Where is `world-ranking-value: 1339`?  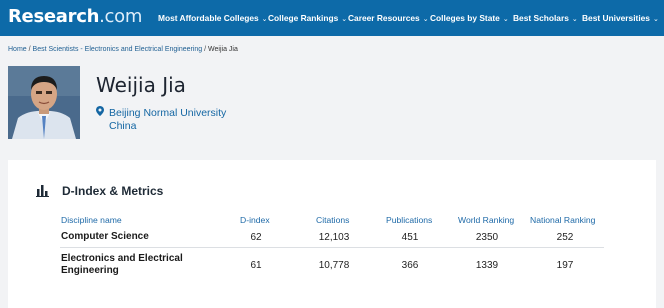
world-ranking-value: 1339 is located at coordinates (487, 265).